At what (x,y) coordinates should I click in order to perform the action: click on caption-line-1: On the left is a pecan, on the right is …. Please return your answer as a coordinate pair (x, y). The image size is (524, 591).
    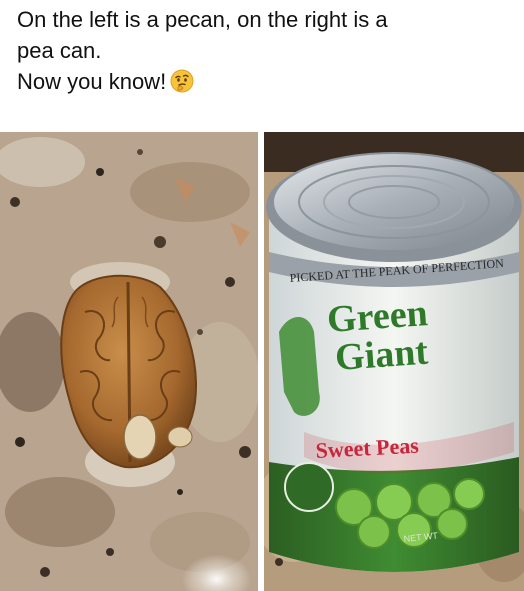
    Looking at the image, I should click on (202, 19).